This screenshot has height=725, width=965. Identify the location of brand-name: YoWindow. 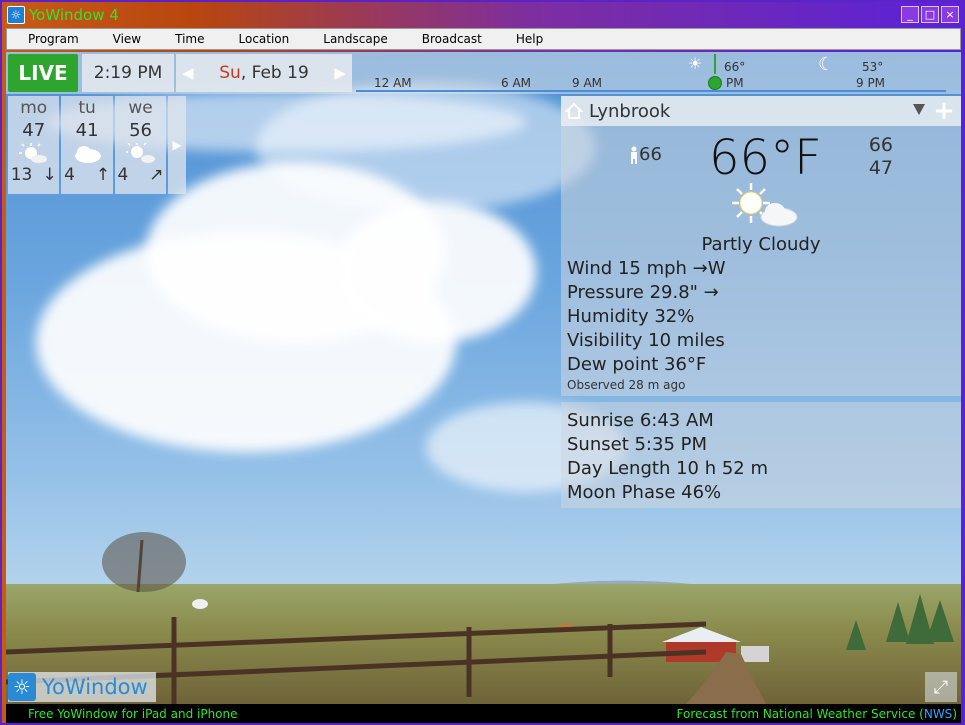
(95, 687).